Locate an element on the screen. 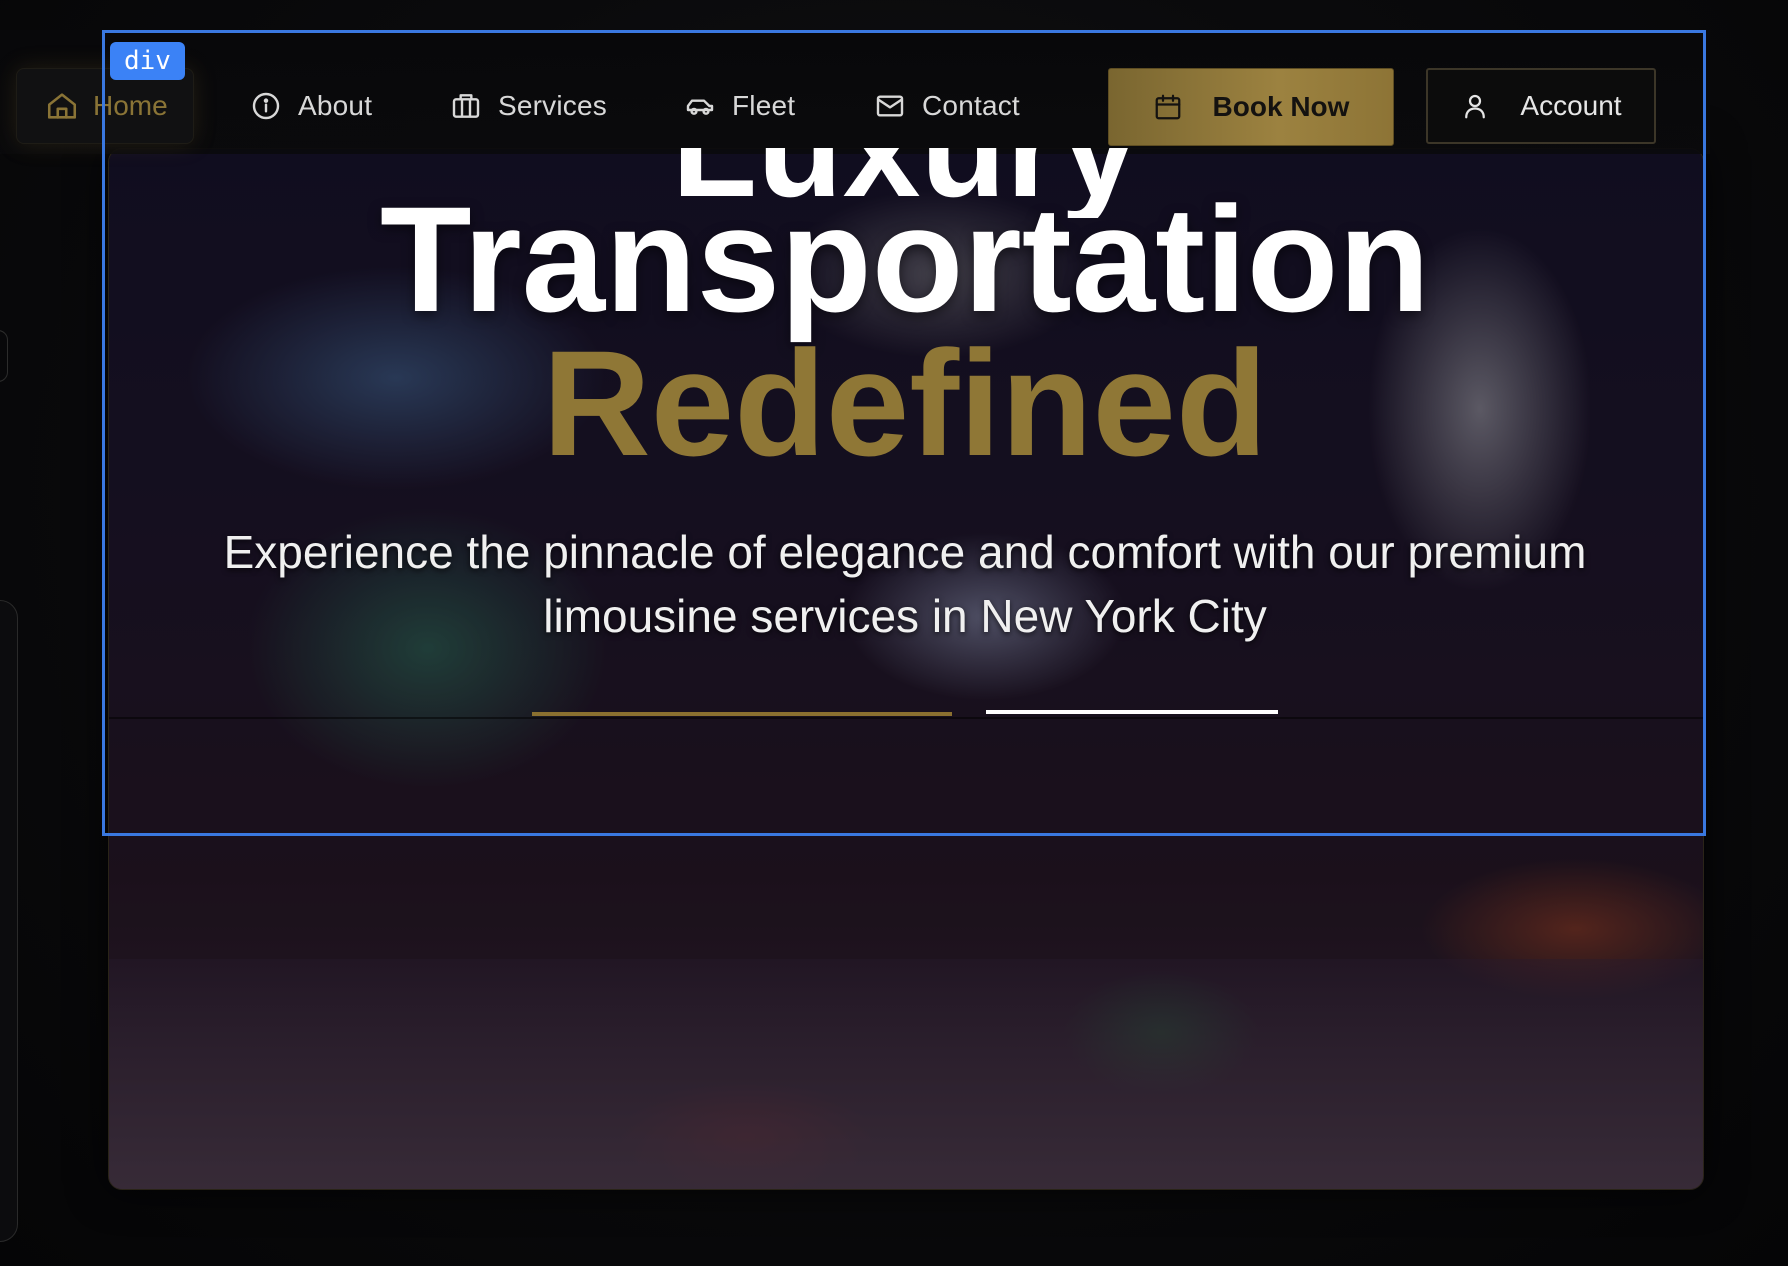 Image resolution: width=1788 pixels, height=1266 pixels. nav-about: About is located at coordinates (311, 106).